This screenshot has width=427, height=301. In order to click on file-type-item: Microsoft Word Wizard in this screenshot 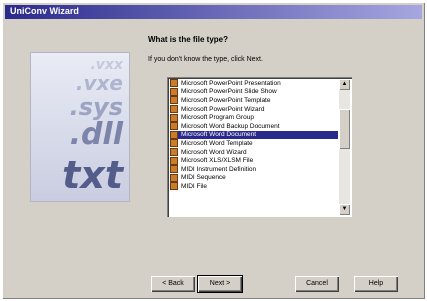, I will do `click(254, 152)`.